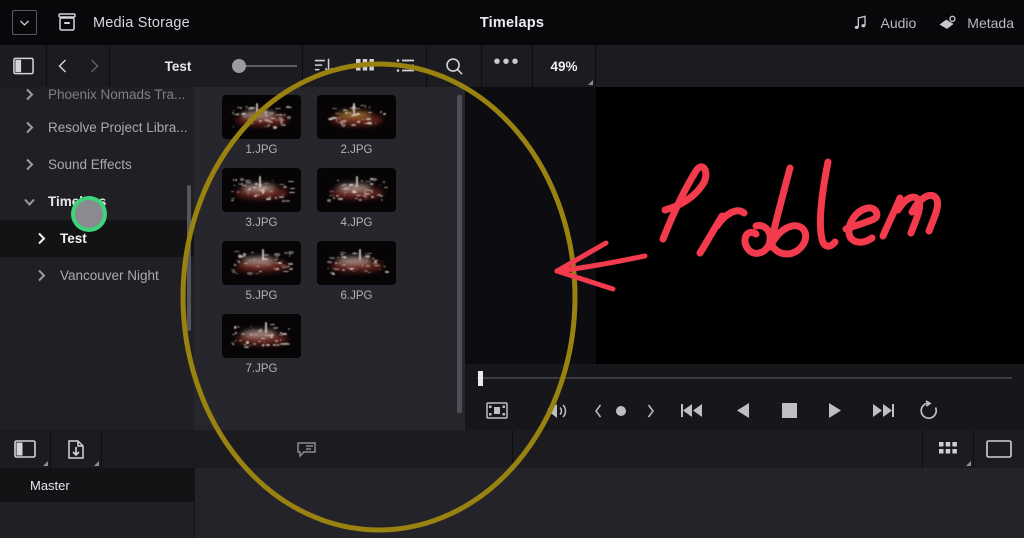 Image resolution: width=1024 pixels, height=538 pixels. What do you see at coordinates (329, 237) in the screenshot?
I see `thumbnail-grid: 1.JPG 2.JPG 3.JPG 4.JPG 5.JPG 6.JPG 7.JPG` at bounding box center [329, 237].